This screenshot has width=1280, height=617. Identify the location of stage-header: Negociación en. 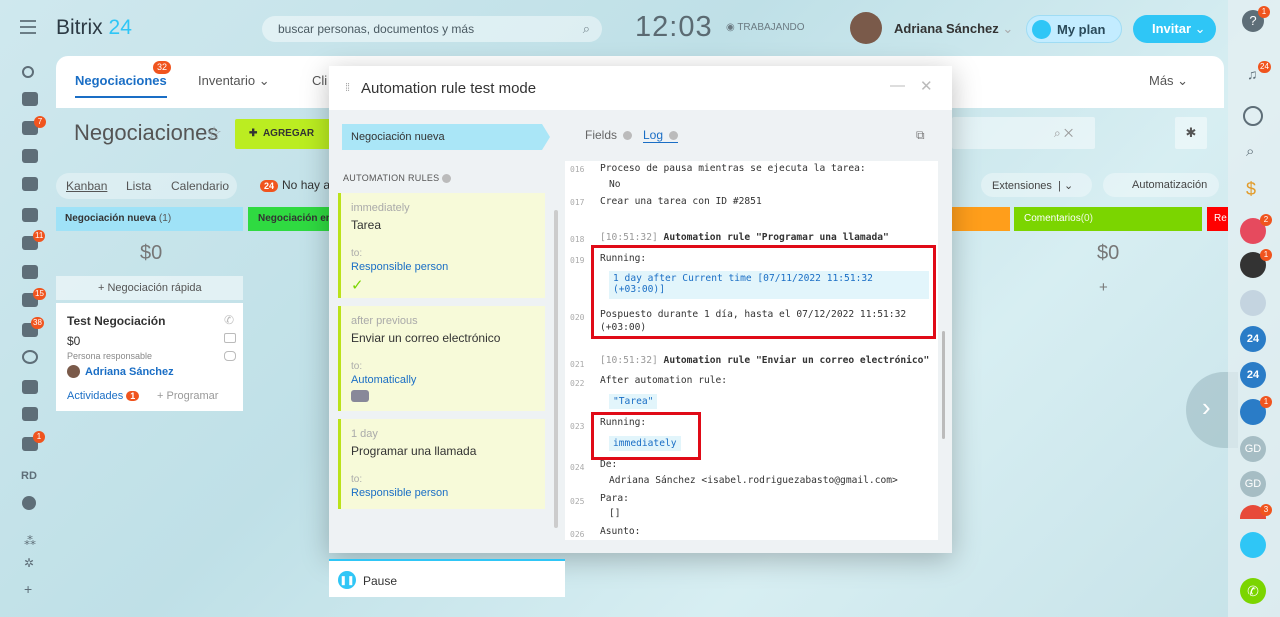
(289, 219).